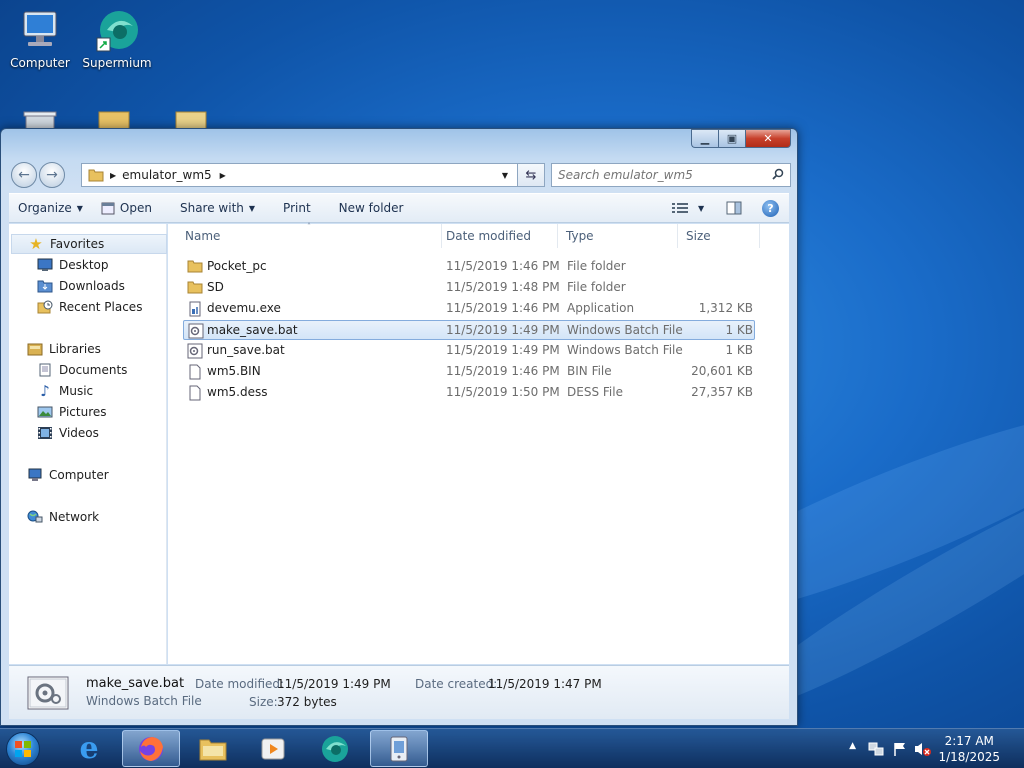 This screenshot has height=768, width=1024. What do you see at coordinates (45, 208) in the screenshot?
I see `organize-label: Organize` at bounding box center [45, 208].